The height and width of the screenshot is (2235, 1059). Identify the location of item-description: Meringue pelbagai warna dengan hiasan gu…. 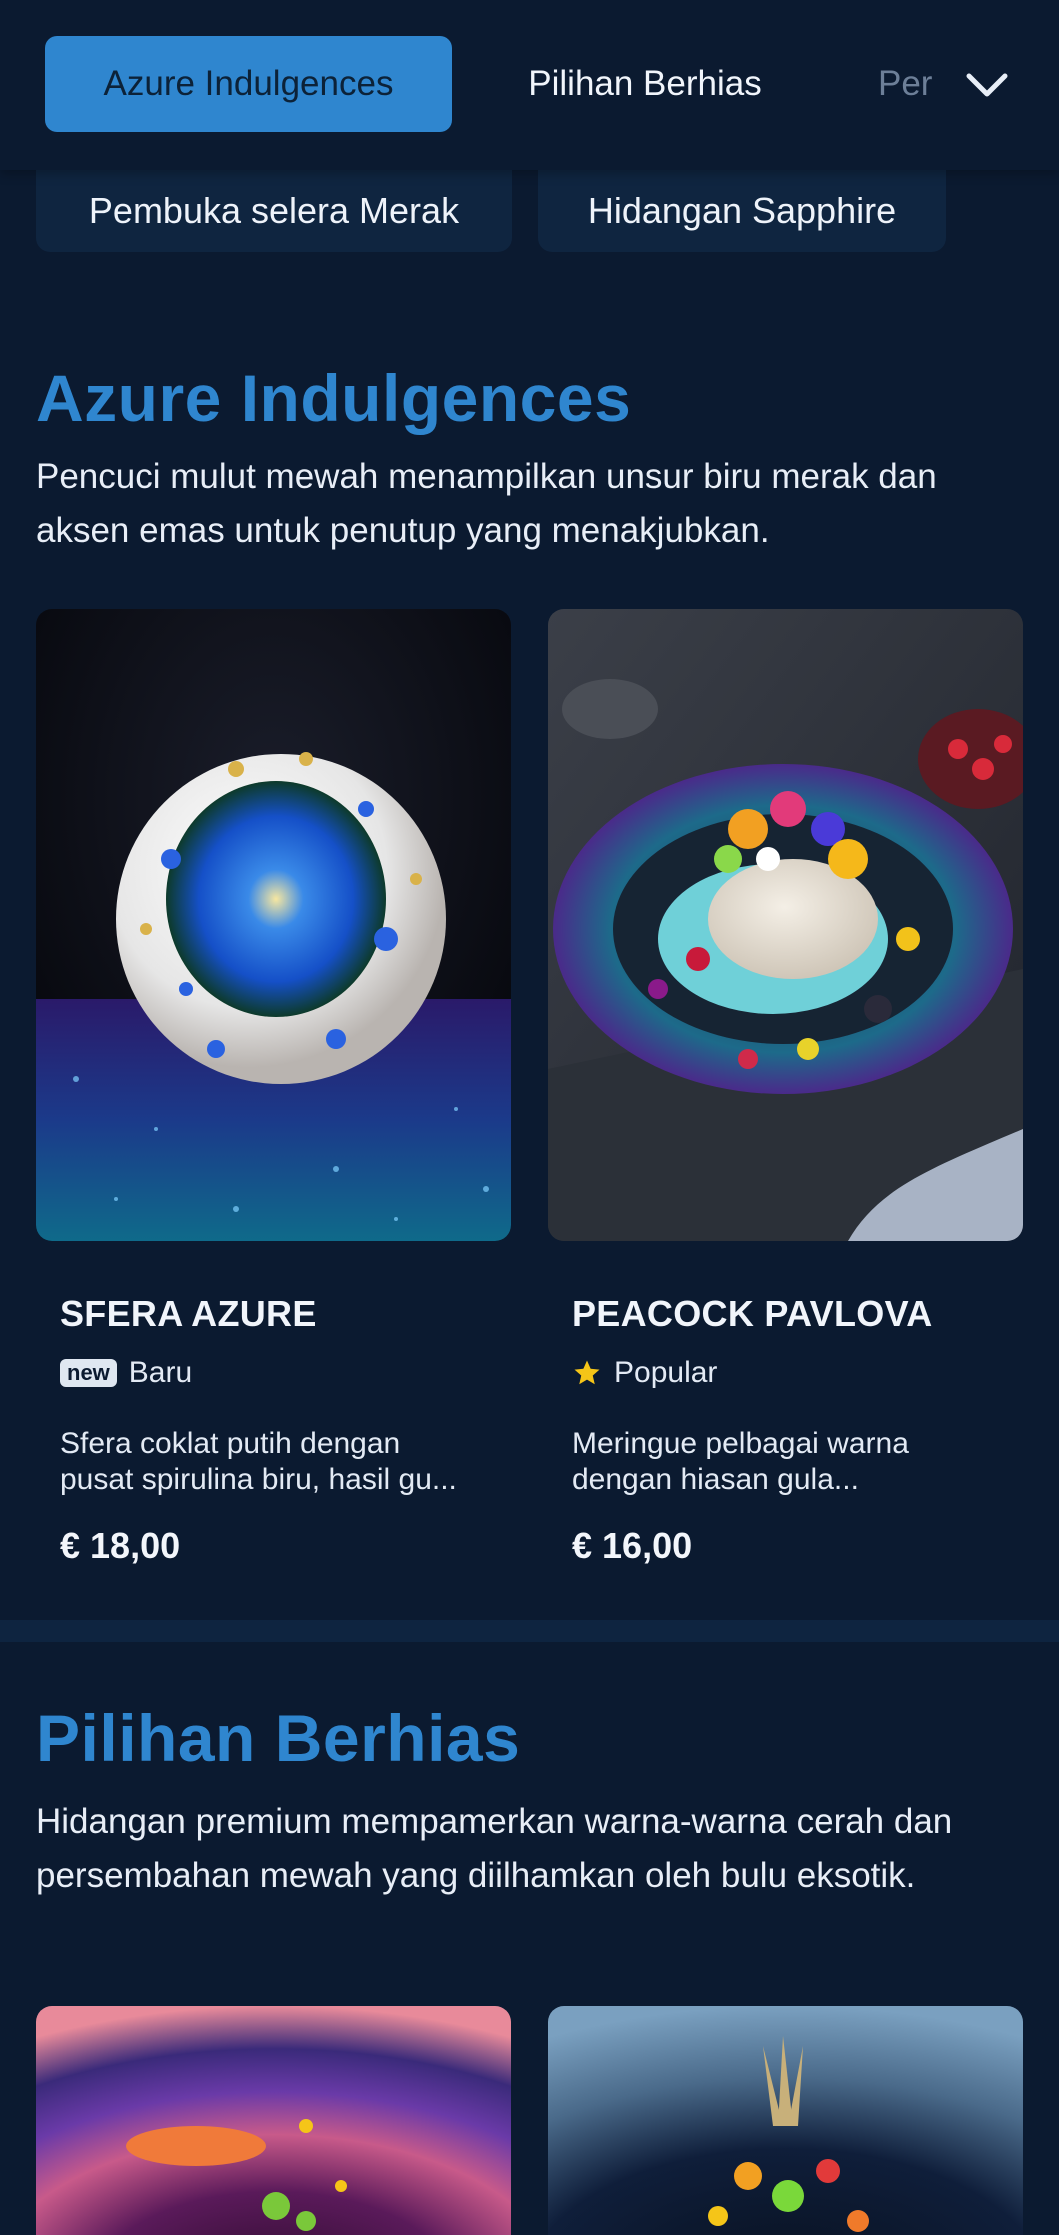
(740, 1461).